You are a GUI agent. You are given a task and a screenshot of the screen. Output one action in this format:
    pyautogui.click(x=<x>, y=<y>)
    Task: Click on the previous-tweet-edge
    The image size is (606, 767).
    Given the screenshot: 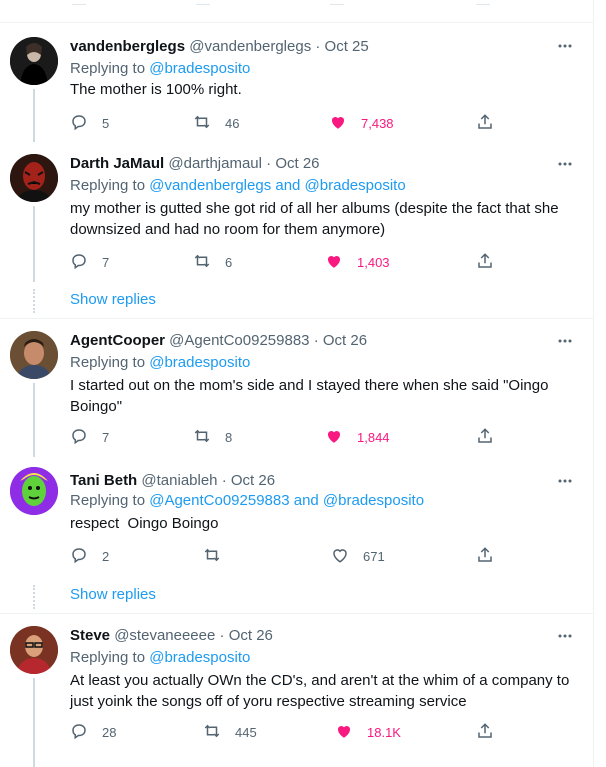 What is the action you would take?
    pyautogui.click(x=296, y=11)
    